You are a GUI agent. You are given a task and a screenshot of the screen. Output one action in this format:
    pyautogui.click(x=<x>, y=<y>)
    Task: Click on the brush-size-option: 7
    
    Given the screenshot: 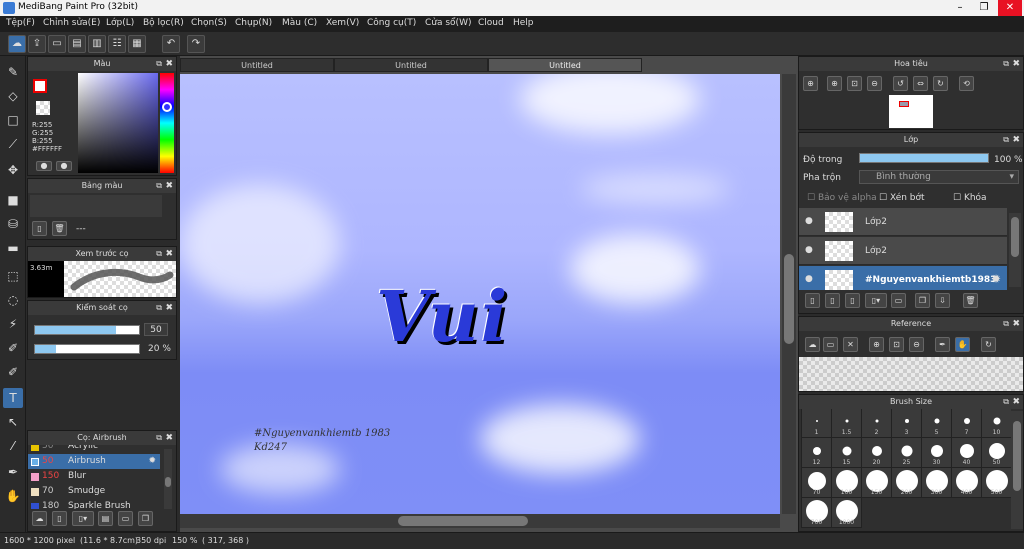 What is the action you would take?
    pyautogui.click(x=966, y=423)
    